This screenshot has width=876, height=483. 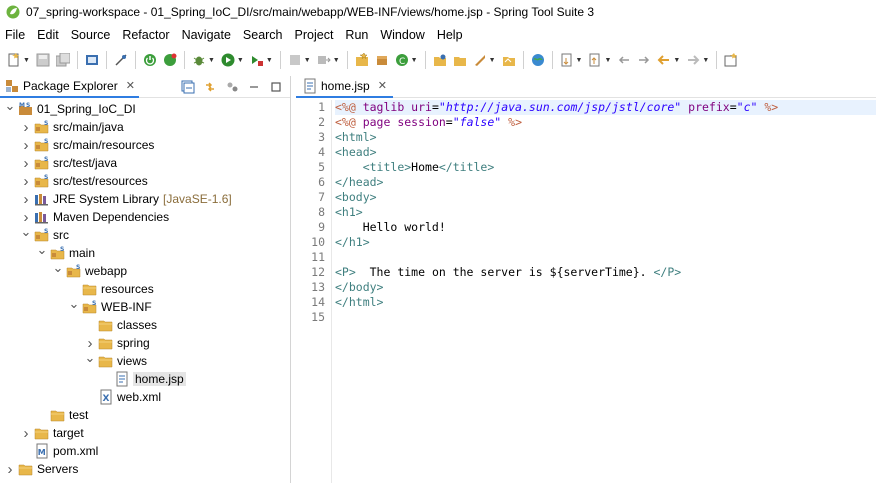 What do you see at coordinates (145, 145) in the screenshot?
I see `tree-item-src-main-resources: › Ssrc/main/resources` at bounding box center [145, 145].